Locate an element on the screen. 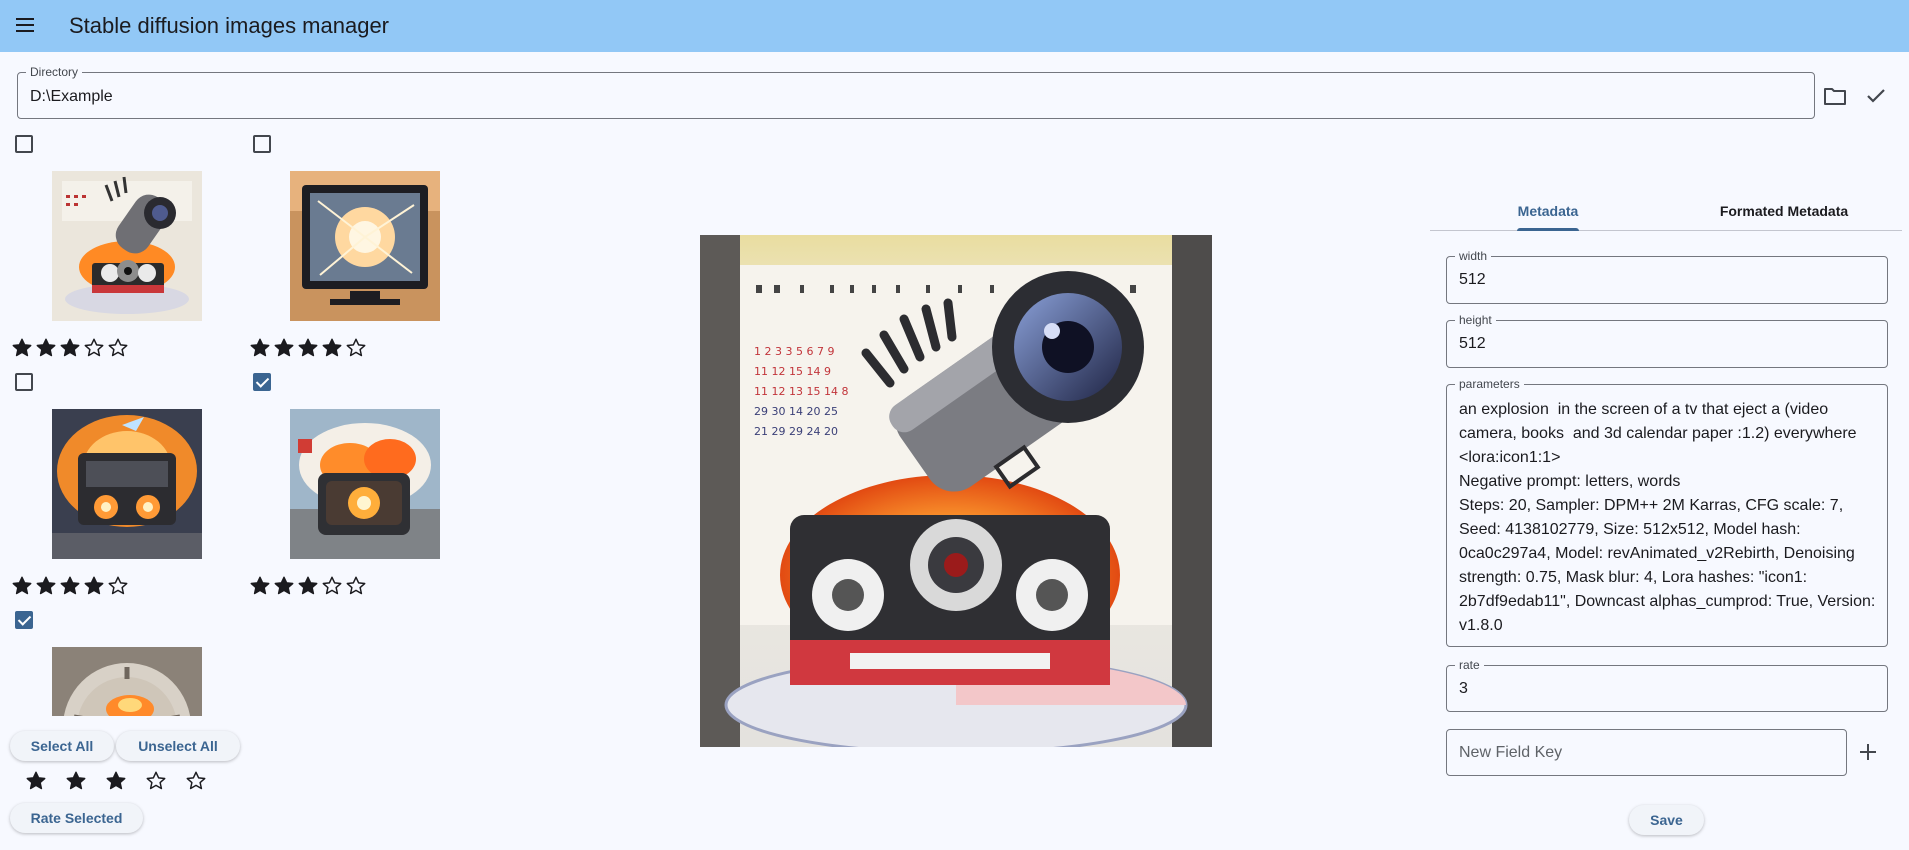 This screenshot has height=850, width=1909. width-input: 512 is located at coordinates (1472, 280).